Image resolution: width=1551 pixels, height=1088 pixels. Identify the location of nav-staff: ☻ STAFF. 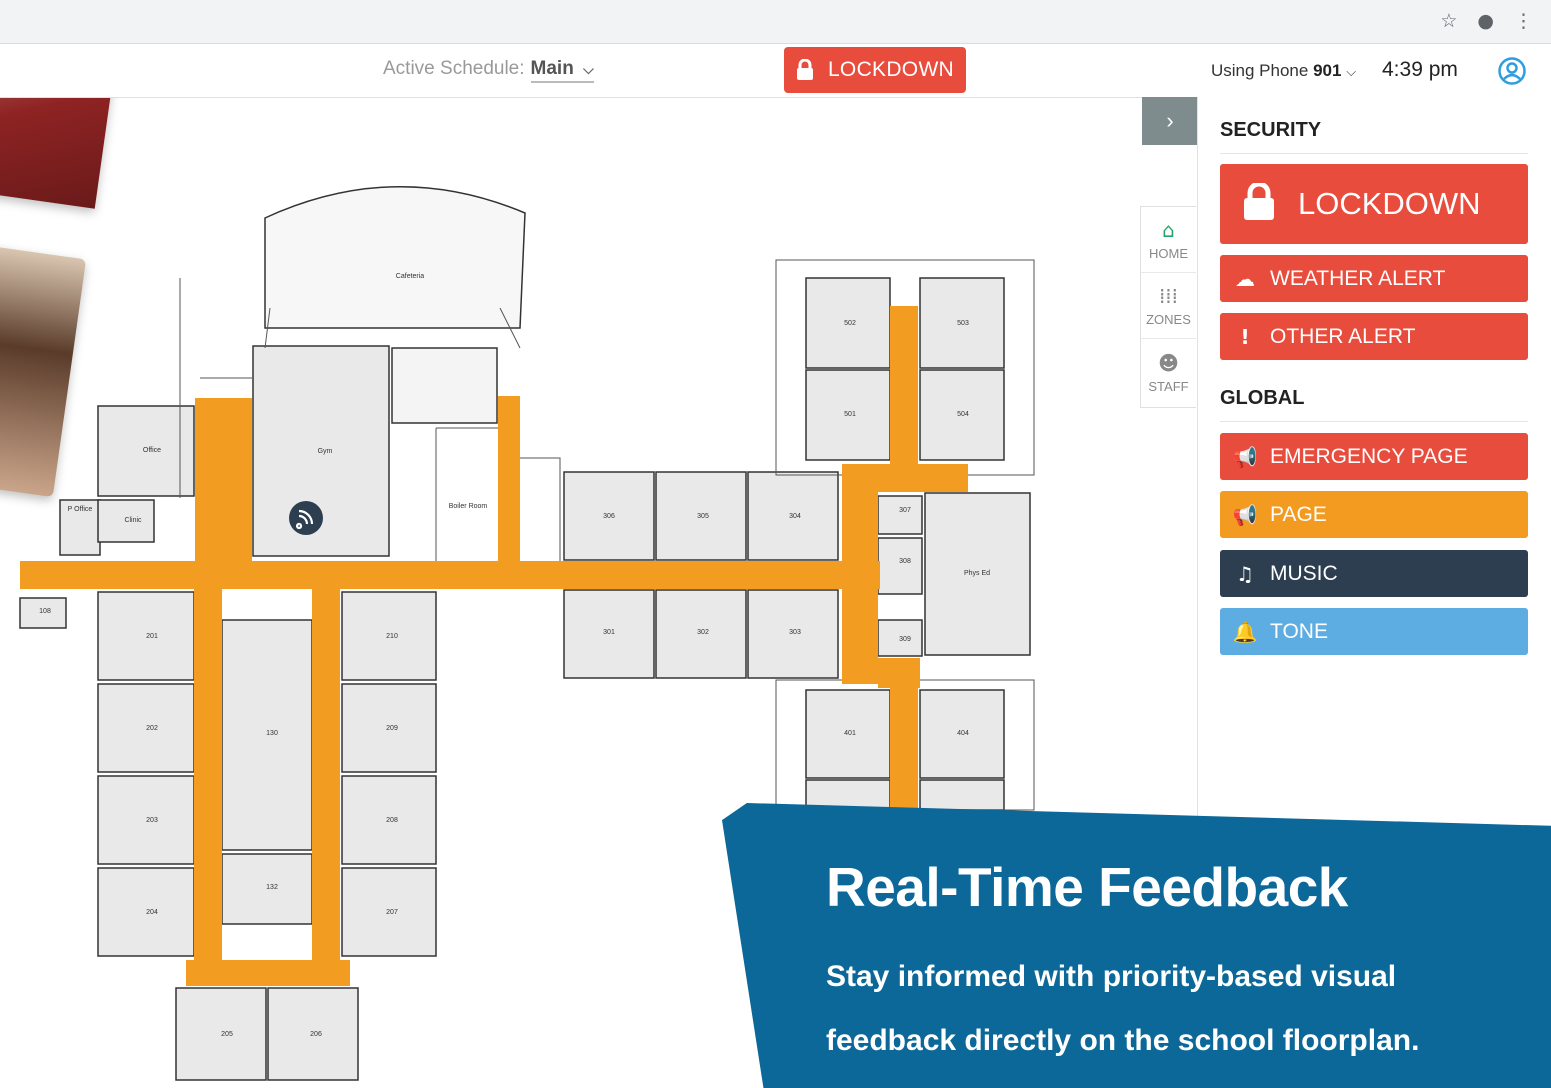
(1168, 372).